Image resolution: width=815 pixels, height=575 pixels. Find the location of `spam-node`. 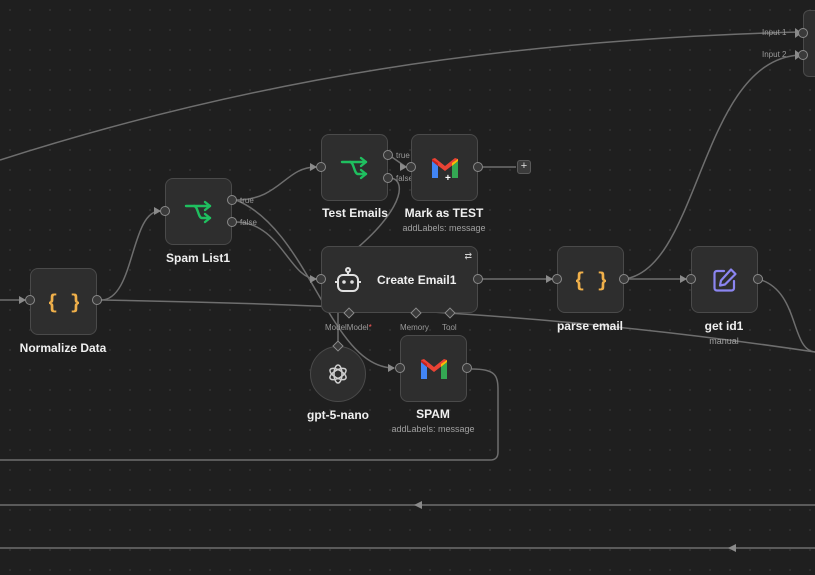

spam-node is located at coordinates (433, 368).